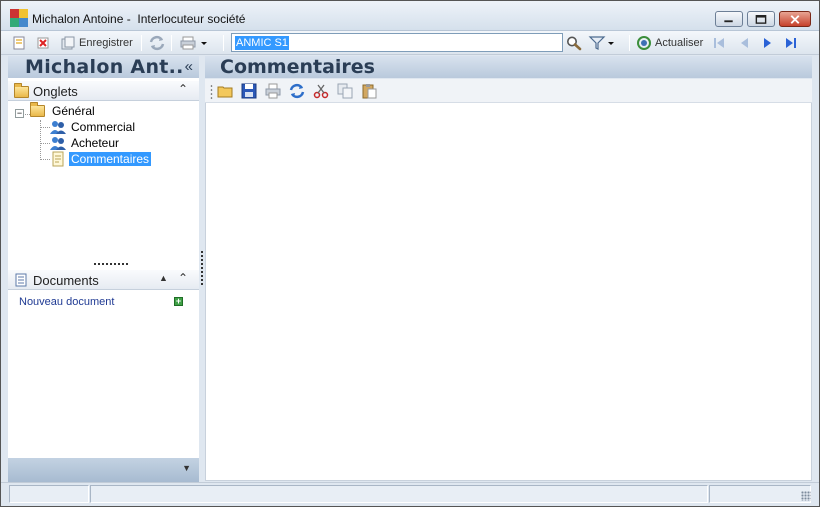  Describe the element at coordinates (728, 21) in the screenshot. I see `minimize-icon` at that location.